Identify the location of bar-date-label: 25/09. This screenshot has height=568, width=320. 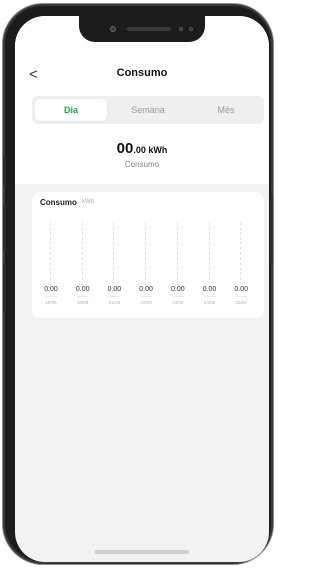
(241, 302).